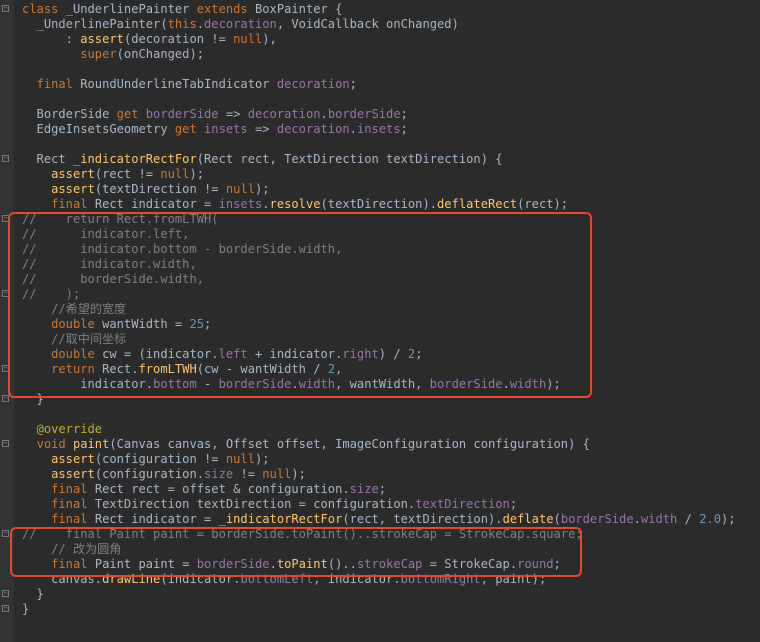  I want to click on code-token: textDirection, so click(462, 504).